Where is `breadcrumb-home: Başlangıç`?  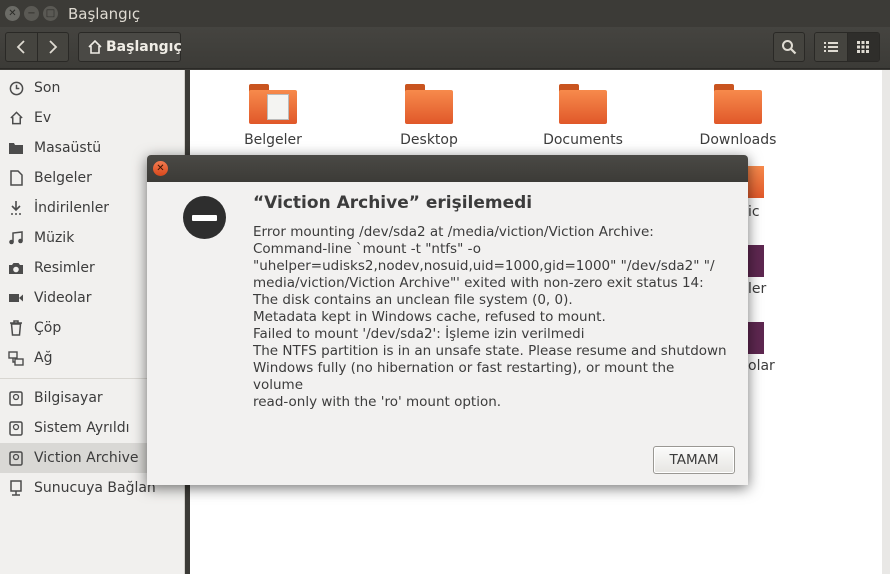 breadcrumb-home: Başlangıç is located at coordinates (130, 47).